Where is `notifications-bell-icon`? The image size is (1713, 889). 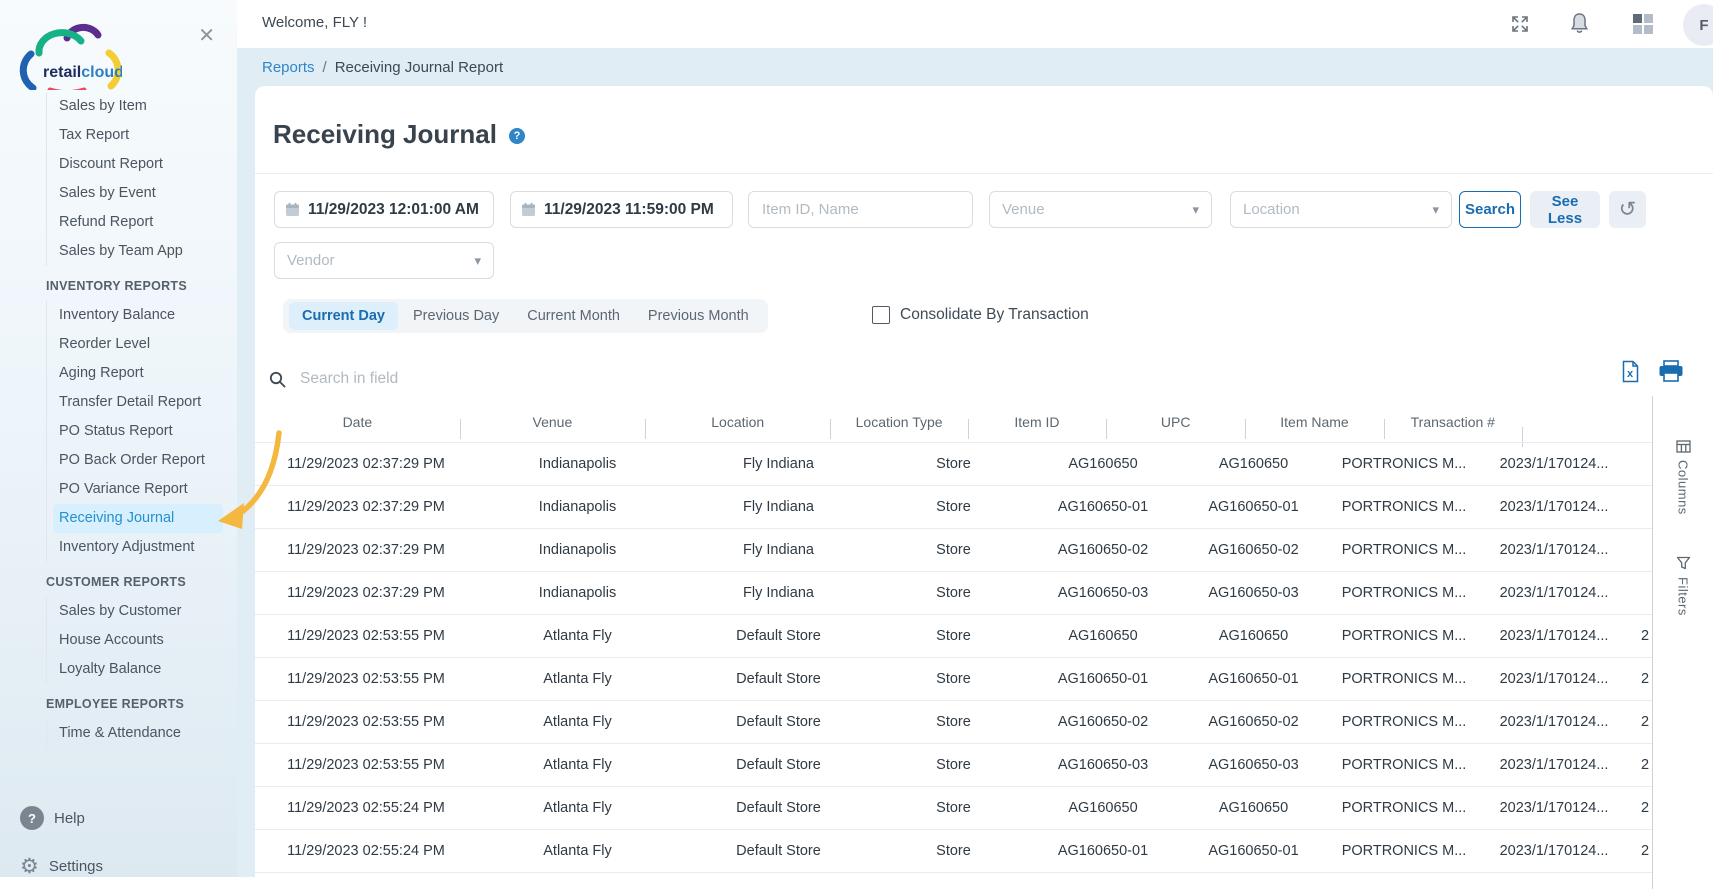
notifications-bell-icon is located at coordinates (1579, 23).